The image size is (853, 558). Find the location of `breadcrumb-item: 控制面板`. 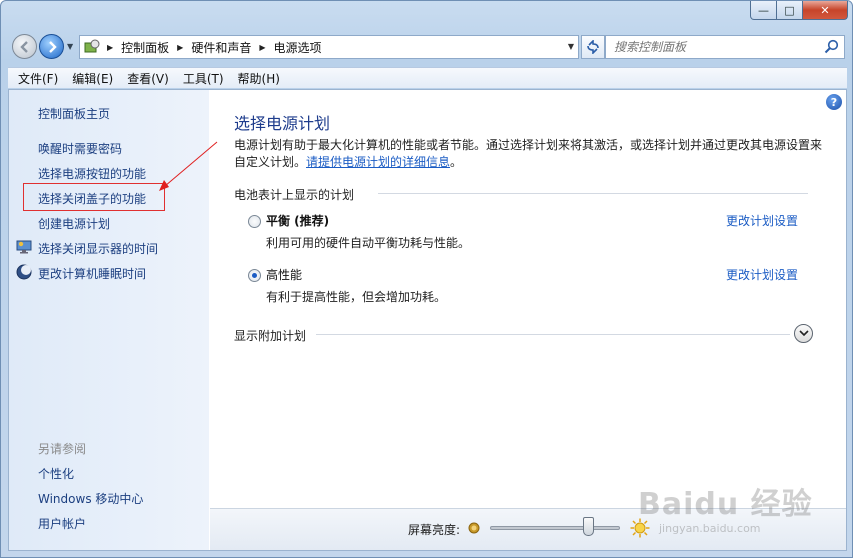

breadcrumb-item: 控制面板 is located at coordinates (145, 47).